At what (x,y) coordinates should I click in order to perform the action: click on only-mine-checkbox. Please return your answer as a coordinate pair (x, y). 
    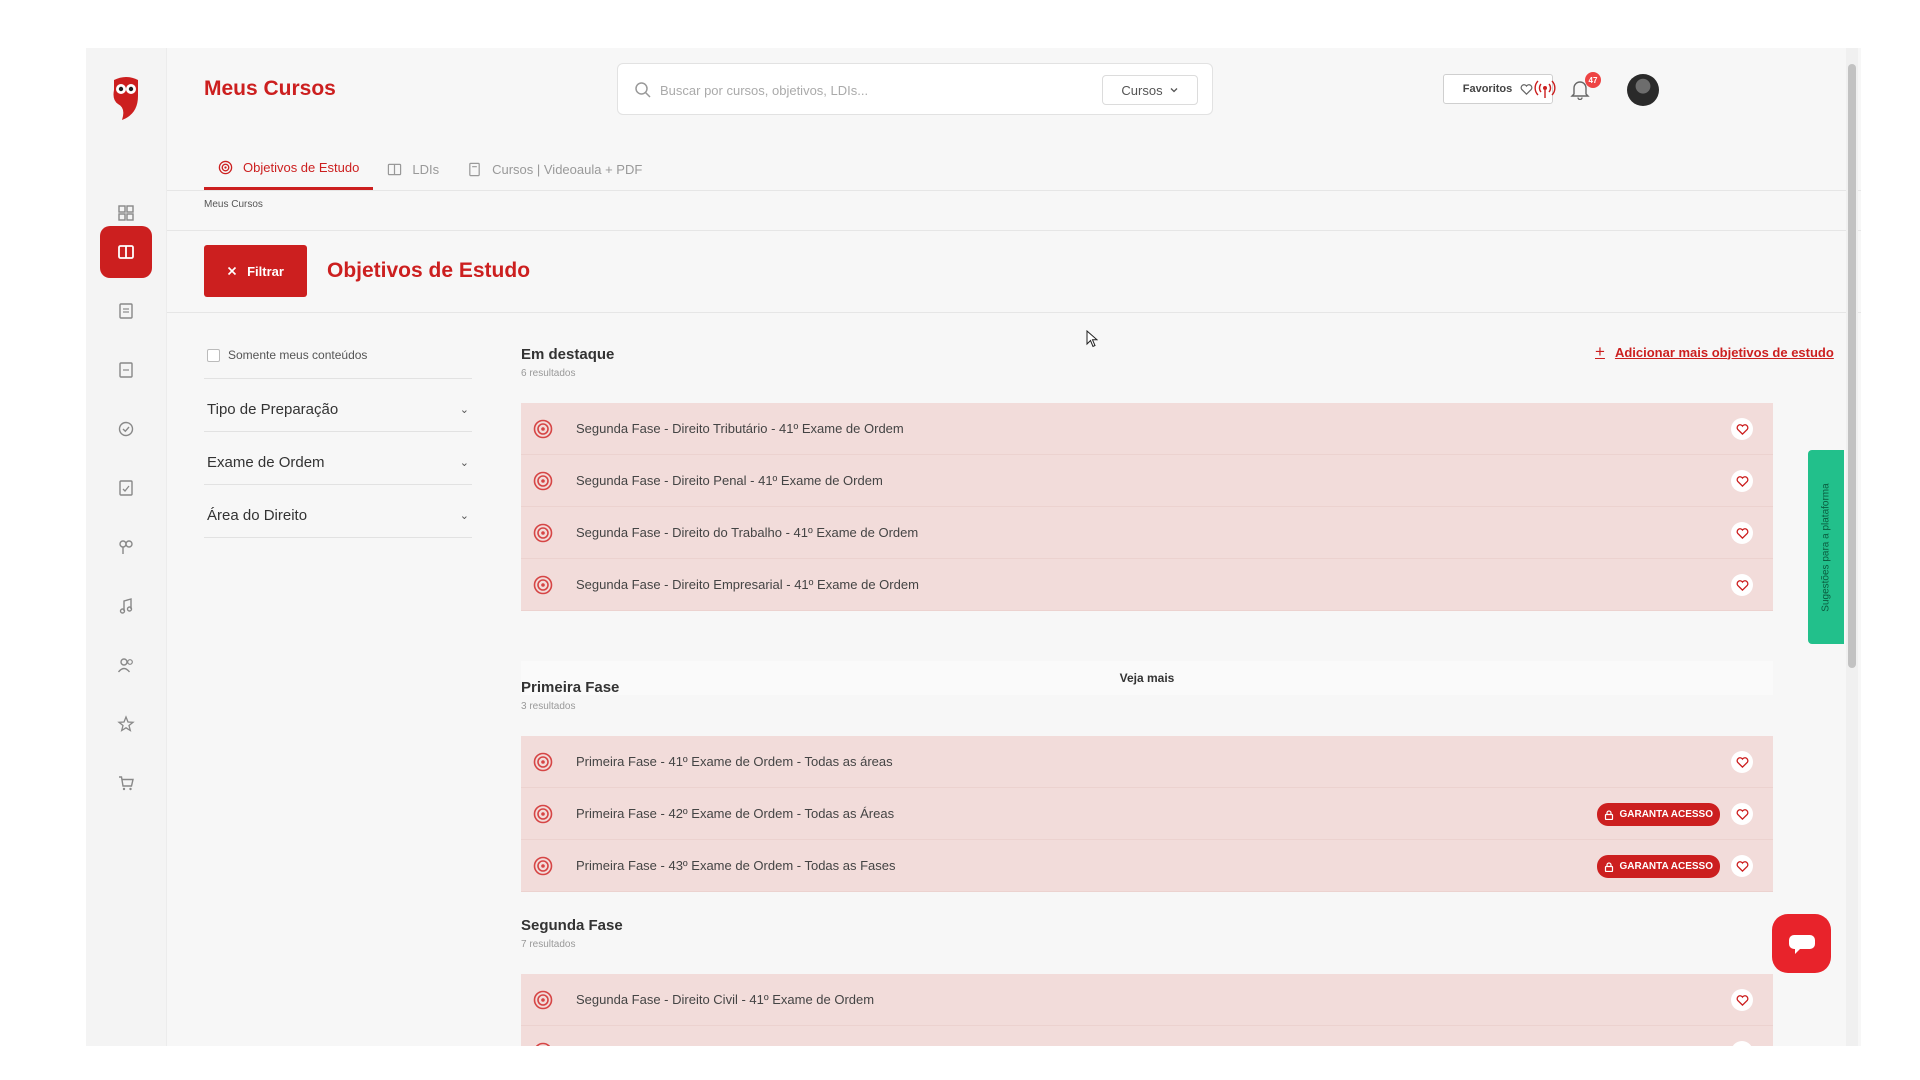
    Looking at the image, I should click on (213, 355).